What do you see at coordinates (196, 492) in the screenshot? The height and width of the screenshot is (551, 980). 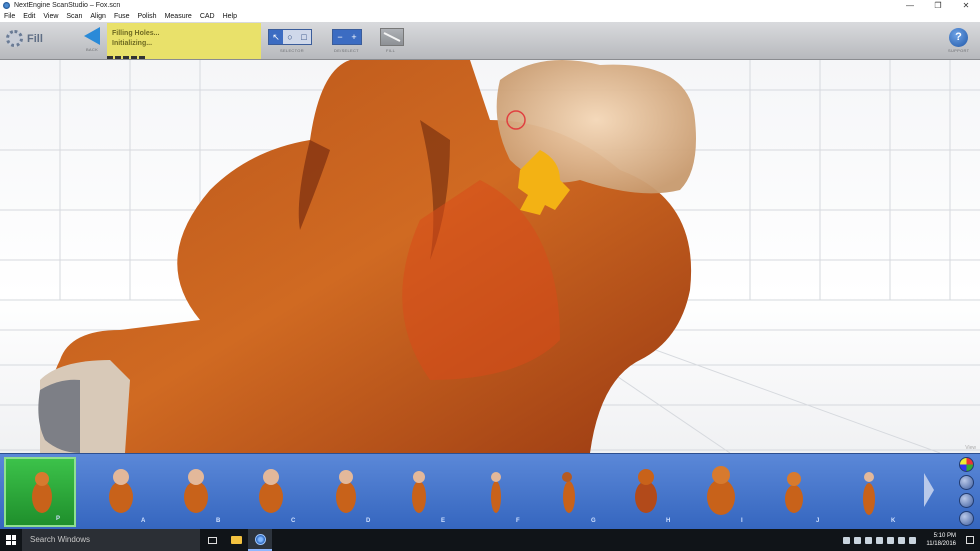 I see `thumbnail-b: B` at bounding box center [196, 492].